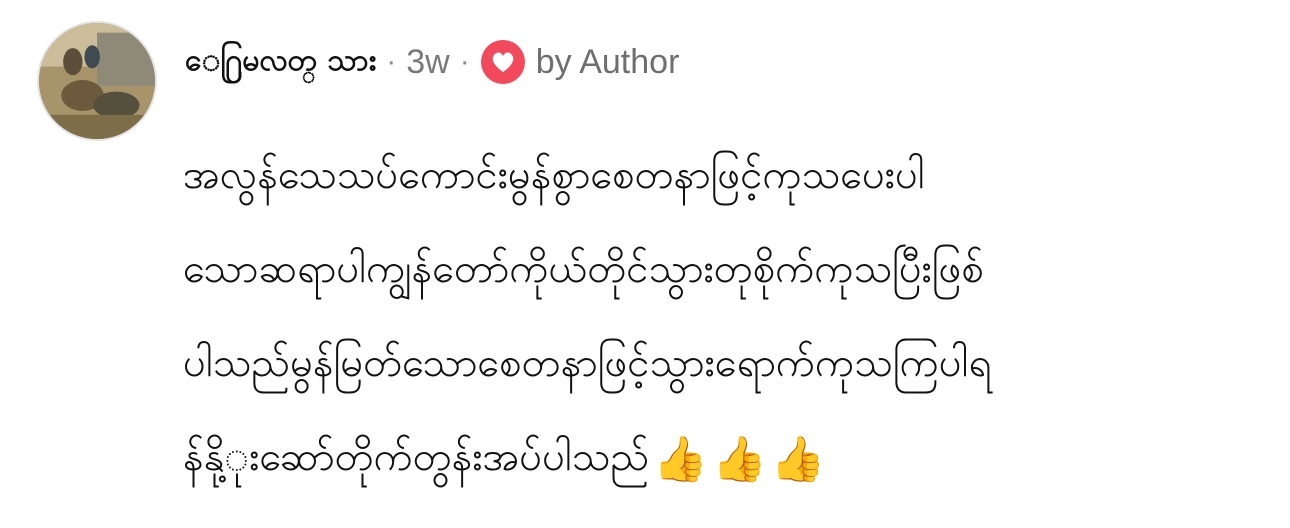  What do you see at coordinates (607, 61) in the screenshot?
I see `liked-by-author-label: by Author` at bounding box center [607, 61].